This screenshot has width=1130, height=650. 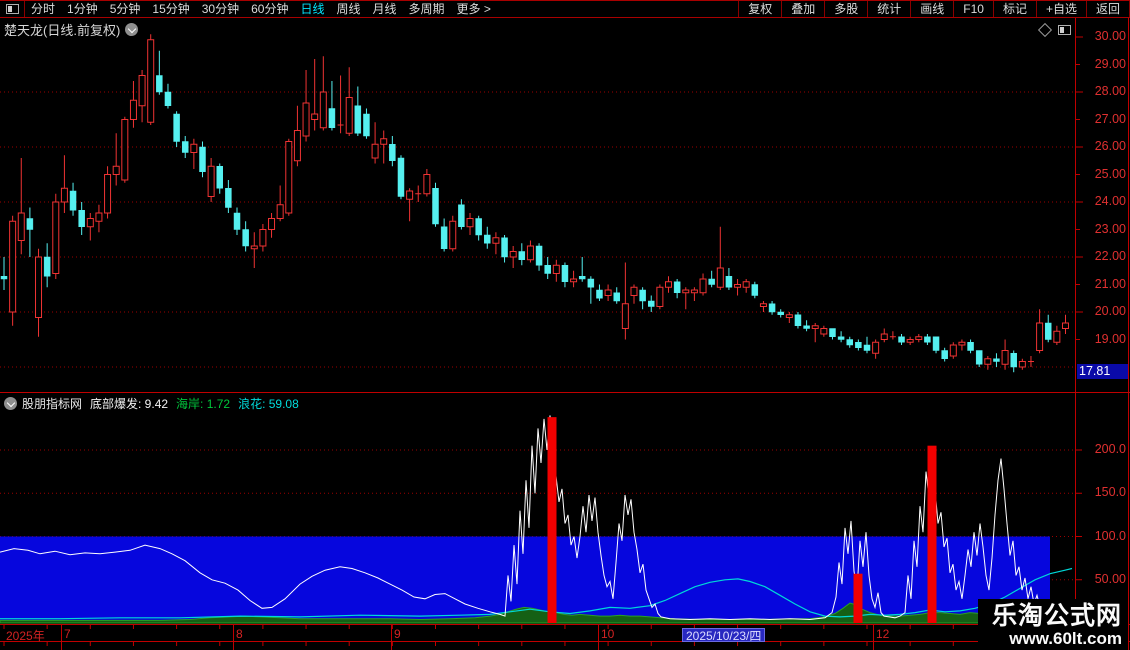 What do you see at coordinates (269, 9) in the screenshot?
I see `period-tab-6: 60分钟` at bounding box center [269, 9].